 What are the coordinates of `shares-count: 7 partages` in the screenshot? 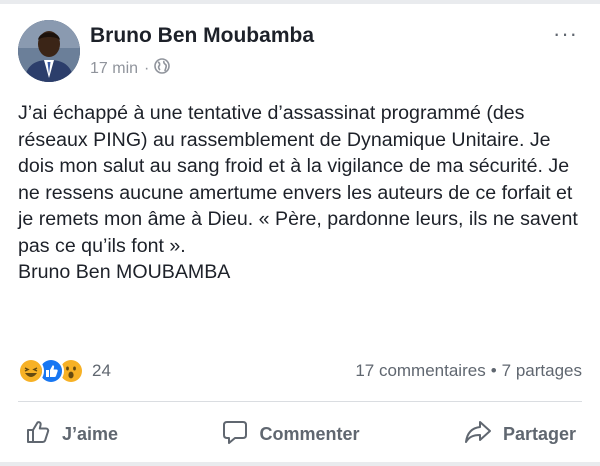 It's located at (542, 371).